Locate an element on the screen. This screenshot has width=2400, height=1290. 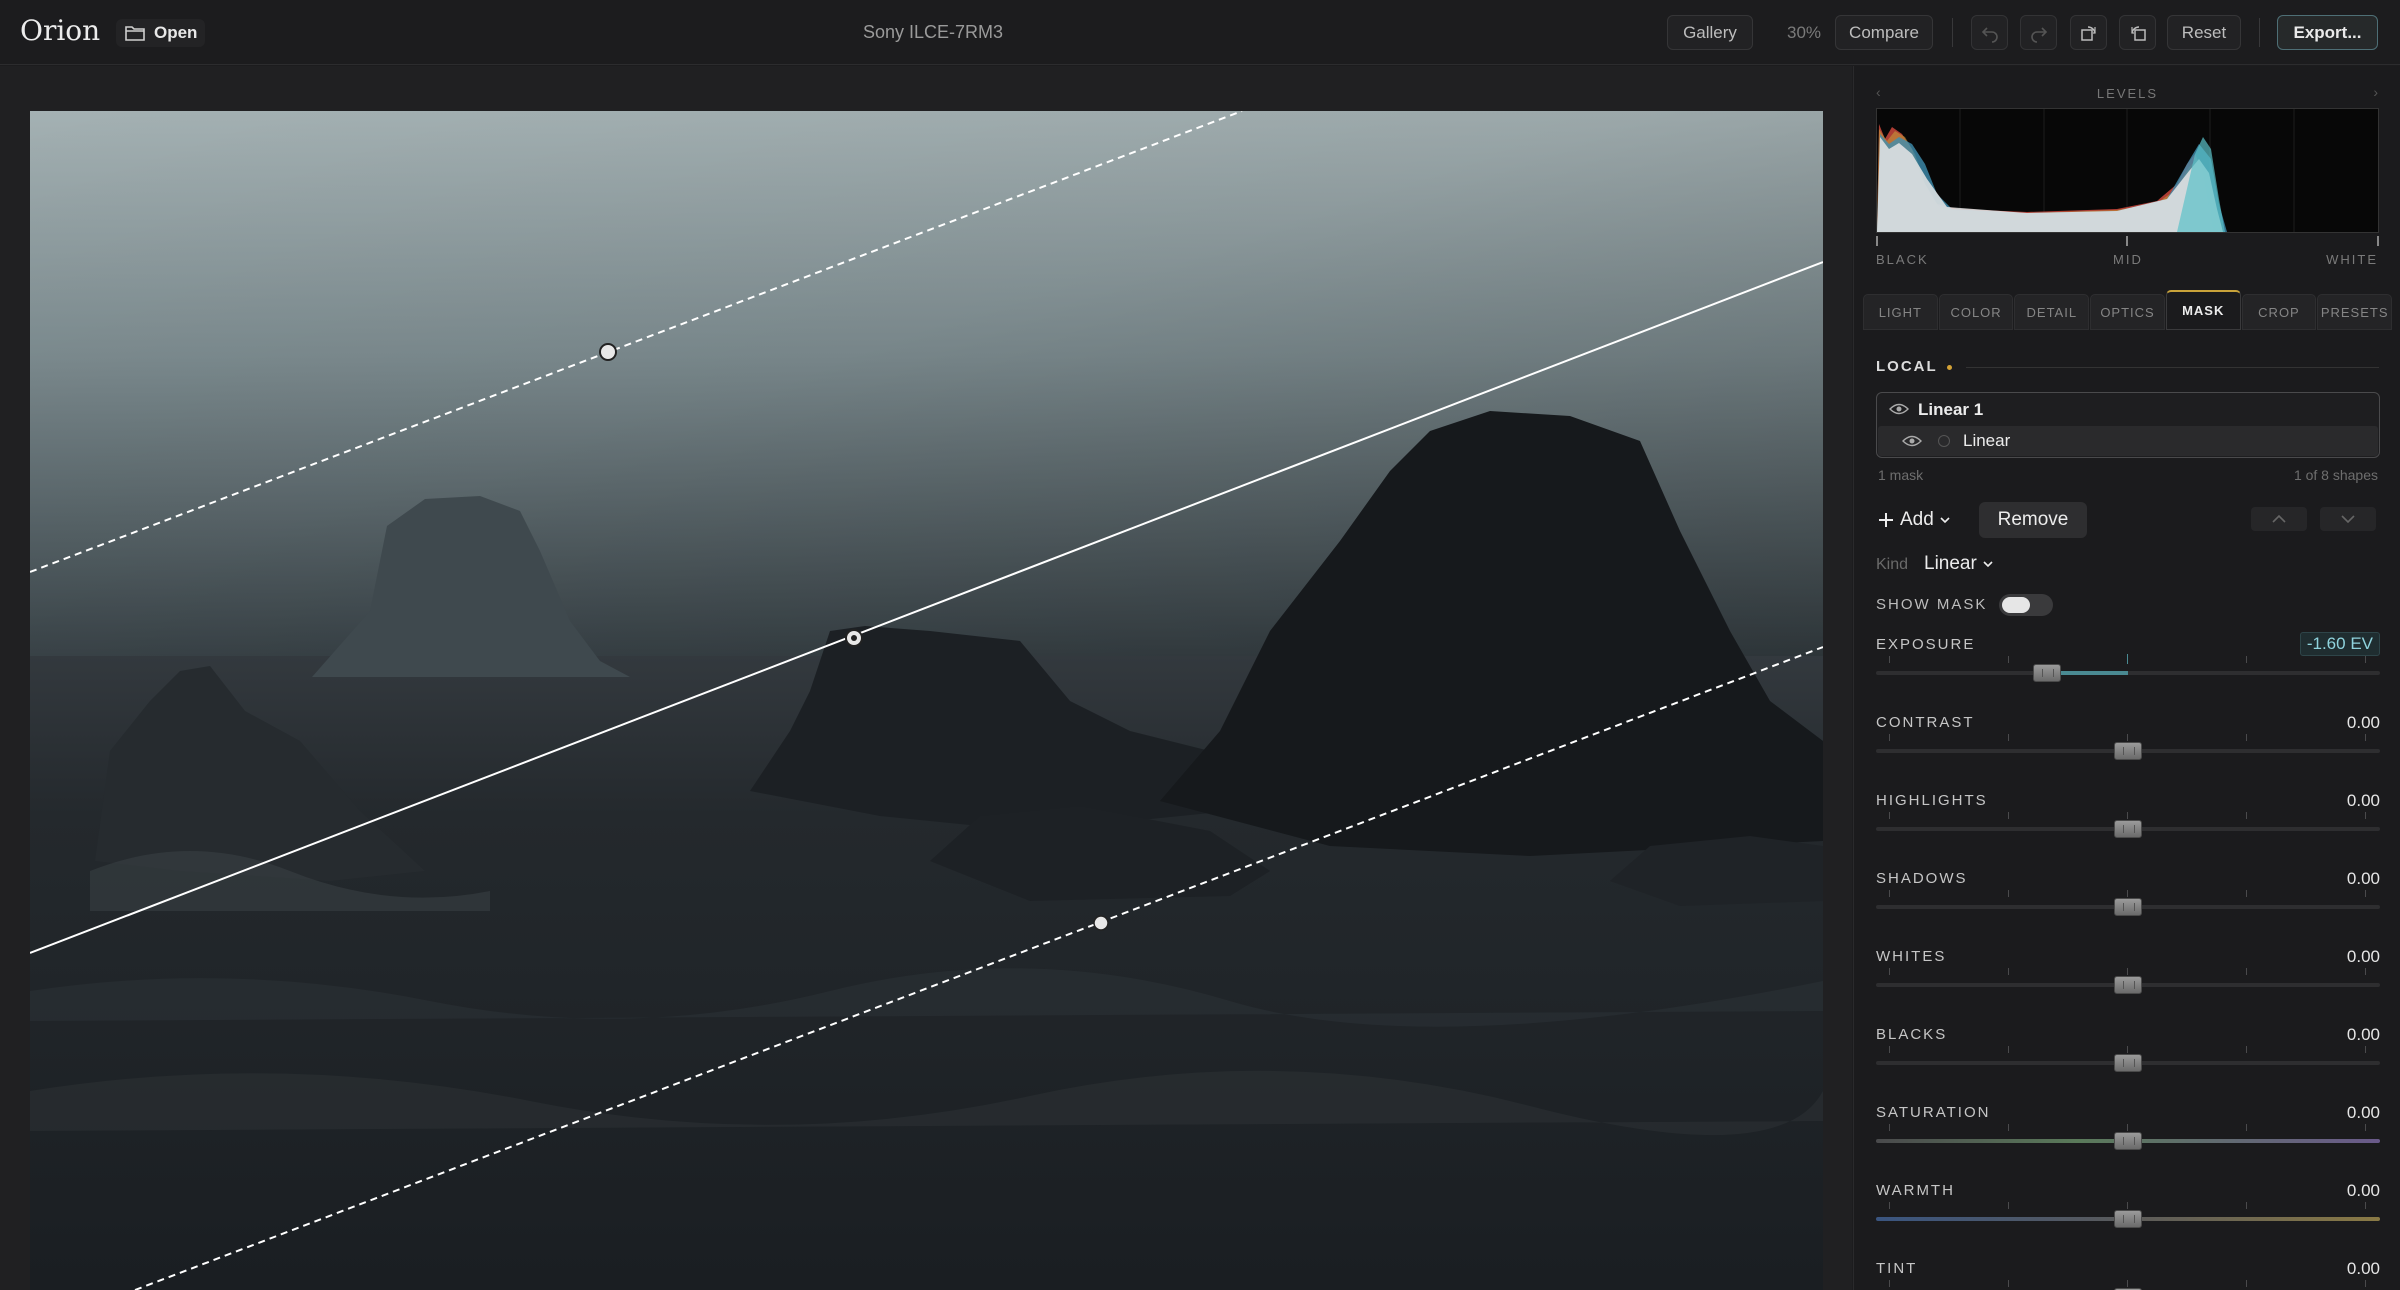
compare-button: Compare is located at coordinates (1884, 32).